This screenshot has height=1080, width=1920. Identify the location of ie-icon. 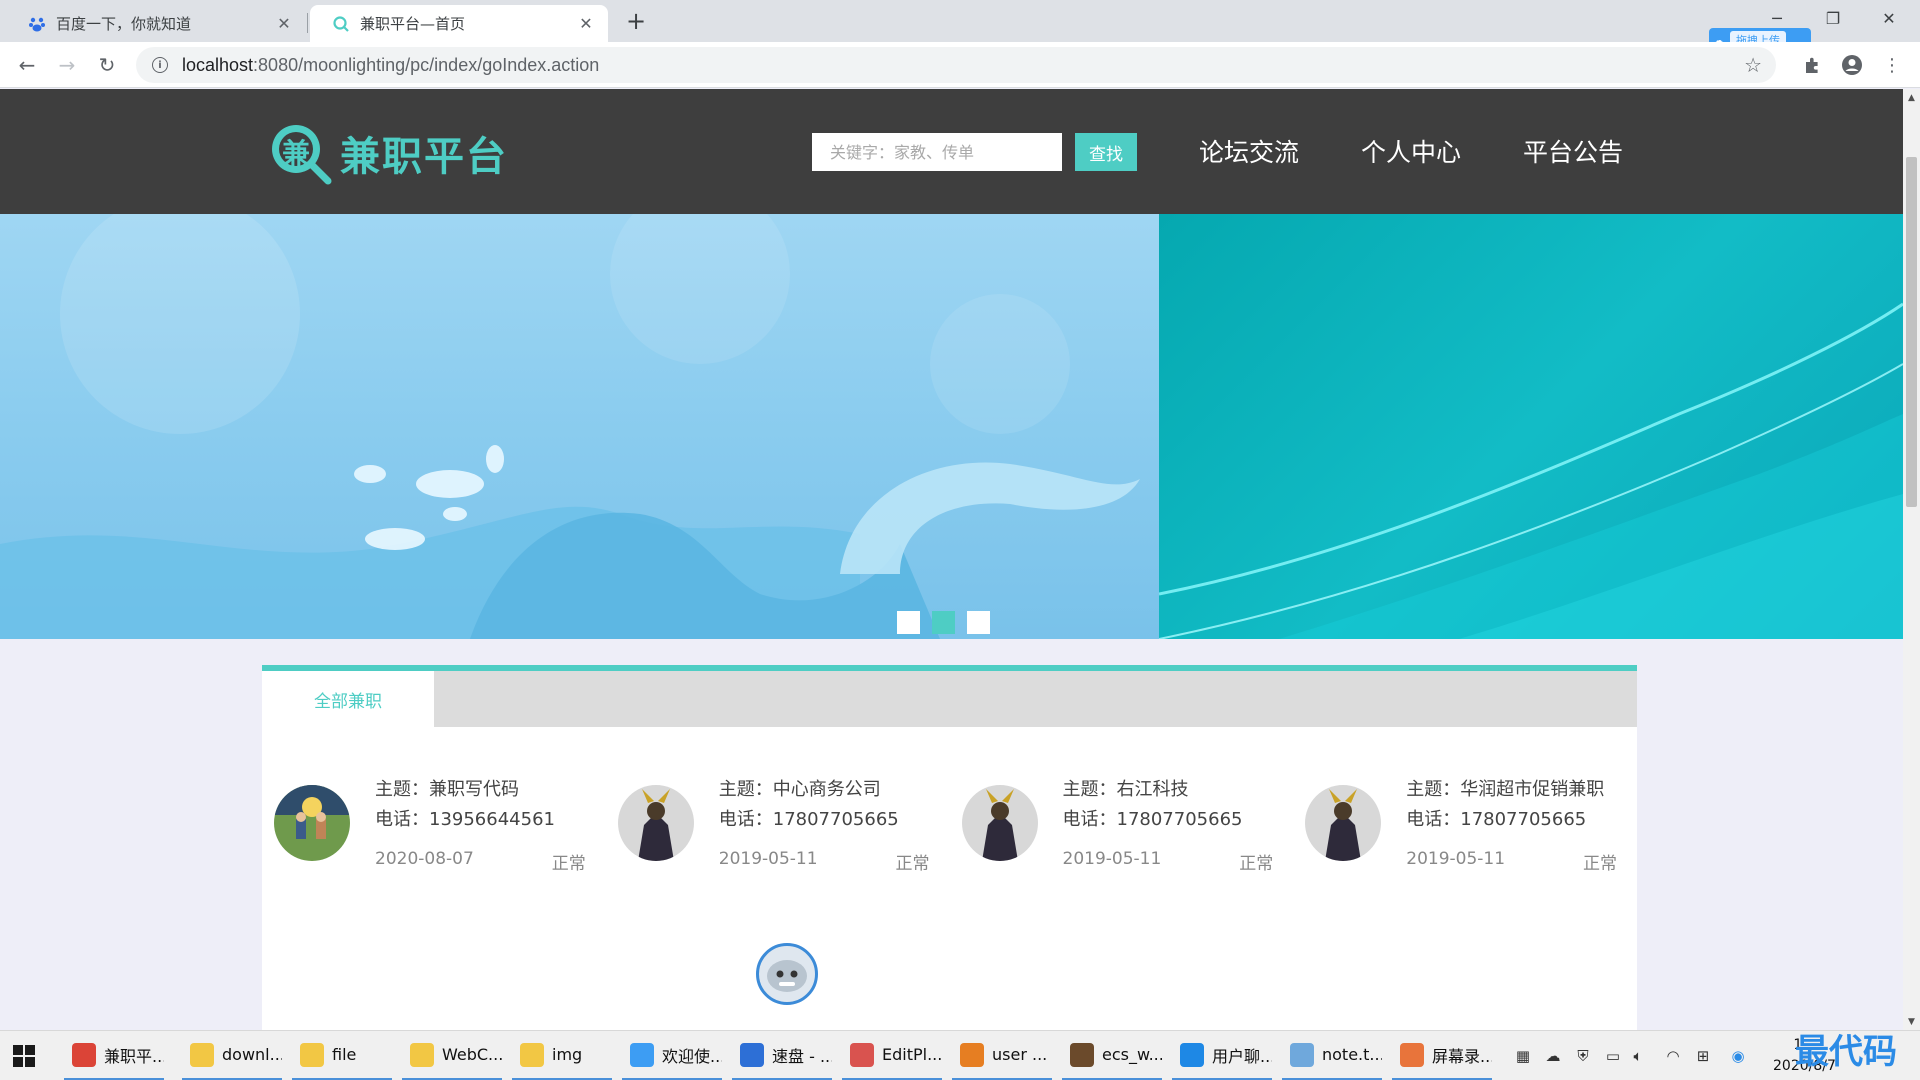
(1192, 1054).